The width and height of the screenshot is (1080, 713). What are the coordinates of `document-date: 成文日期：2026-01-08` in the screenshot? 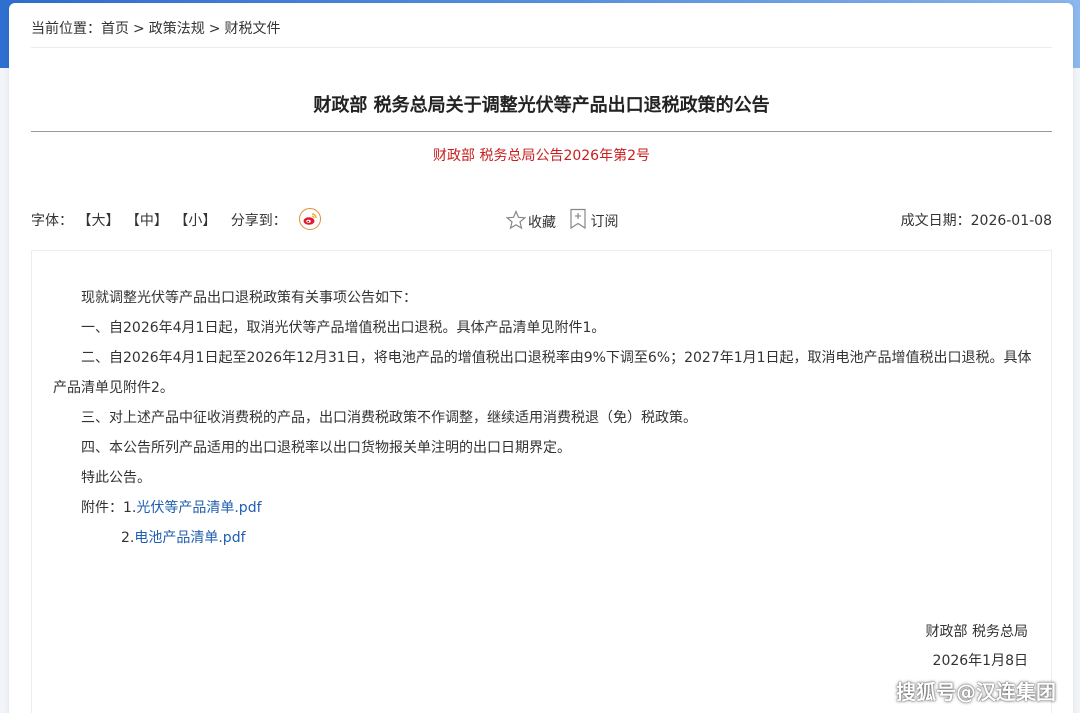 It's located at (976, 220).